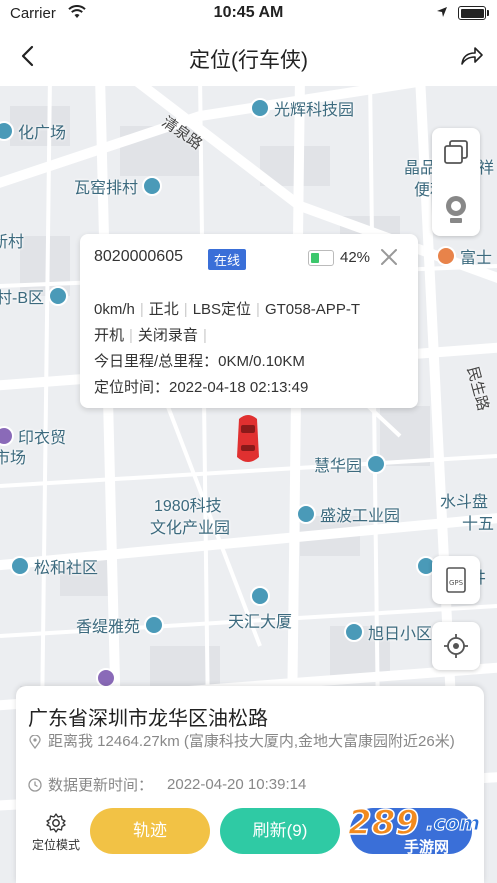 The height and width of the screenshot is (883, 497). I want to click on mileage: 今日里程/总里程：0KM/0.10KM, so click(199, 361).